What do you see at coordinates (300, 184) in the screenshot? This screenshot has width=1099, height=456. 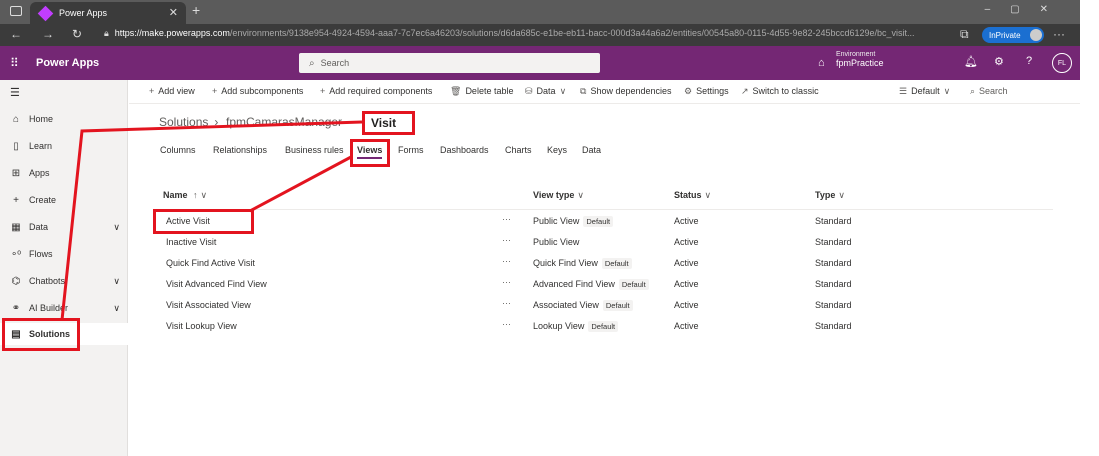 I see `annotation-line-views-active` at bounding box center [300, 184].